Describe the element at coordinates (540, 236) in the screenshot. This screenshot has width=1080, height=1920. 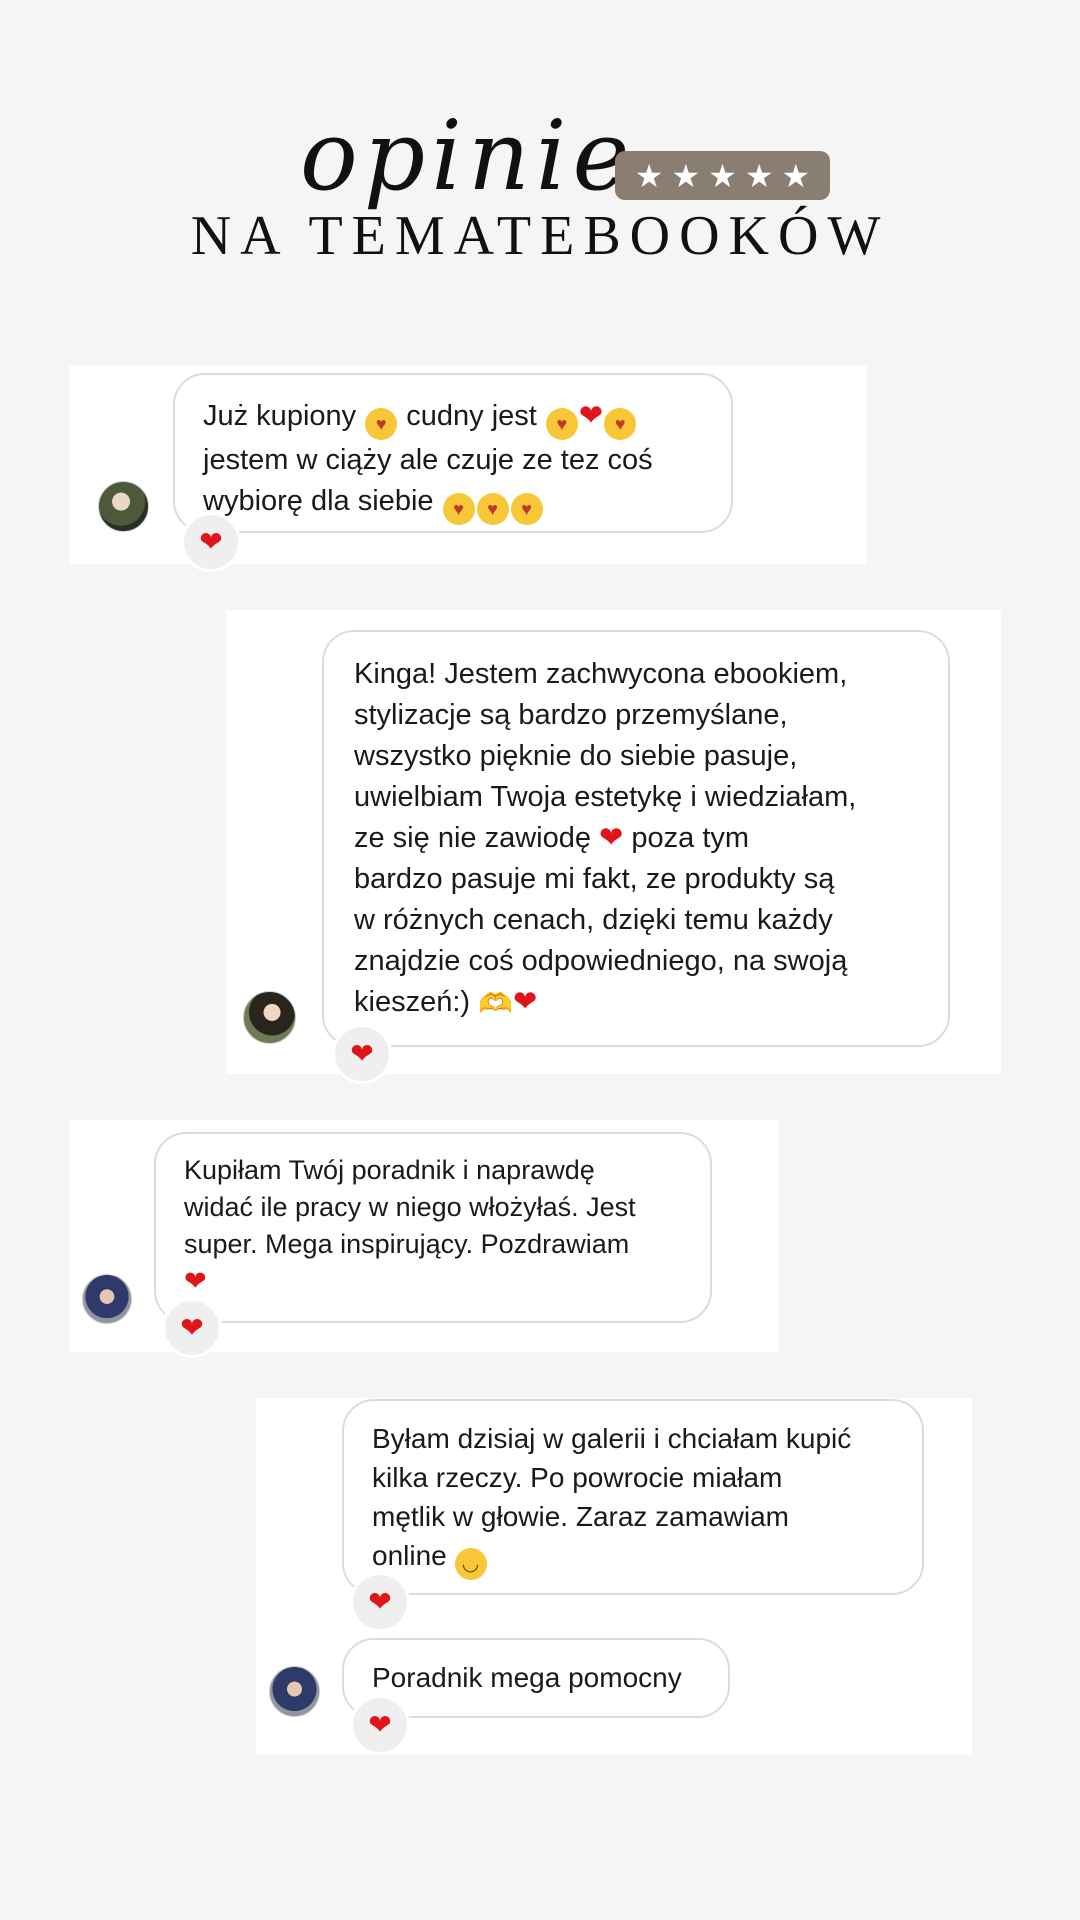
I see `page-subtitle: NA TEMATEBOOKÓW` at that location.